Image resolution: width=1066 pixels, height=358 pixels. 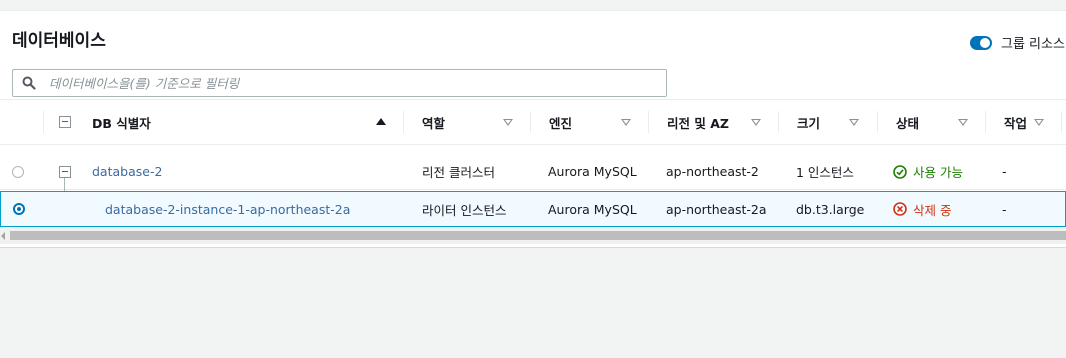 I want to click on column-header-engine: 엔진, so click(x=590, y=122).